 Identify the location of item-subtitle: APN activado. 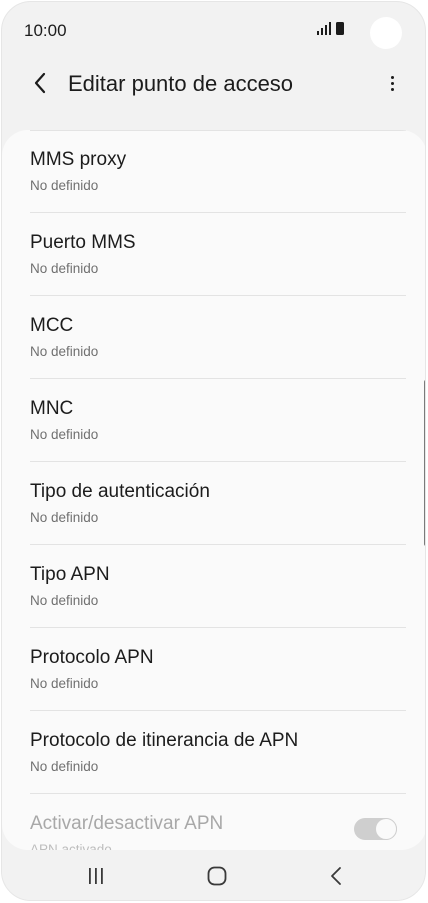
(71, 846).